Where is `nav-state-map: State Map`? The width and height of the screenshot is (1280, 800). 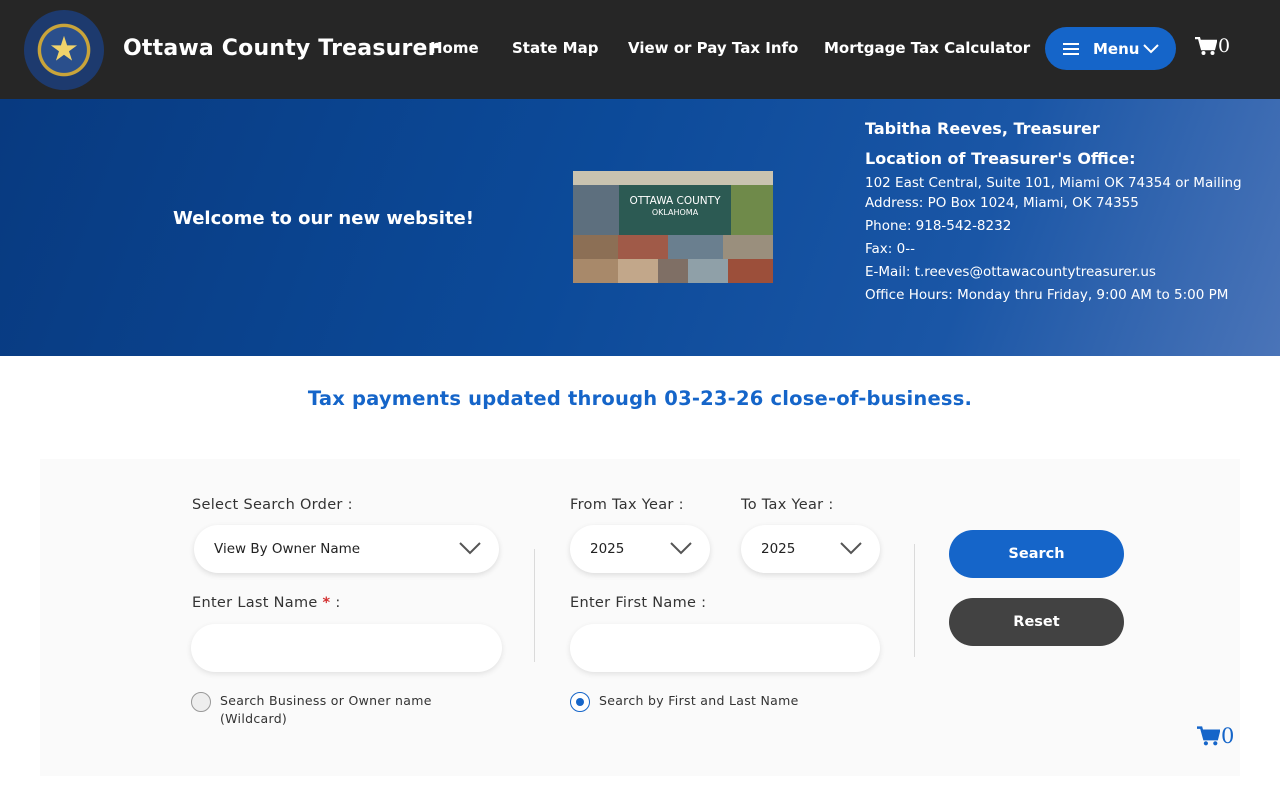 nav-state-map: State Map is located at coordinates (555, 48).